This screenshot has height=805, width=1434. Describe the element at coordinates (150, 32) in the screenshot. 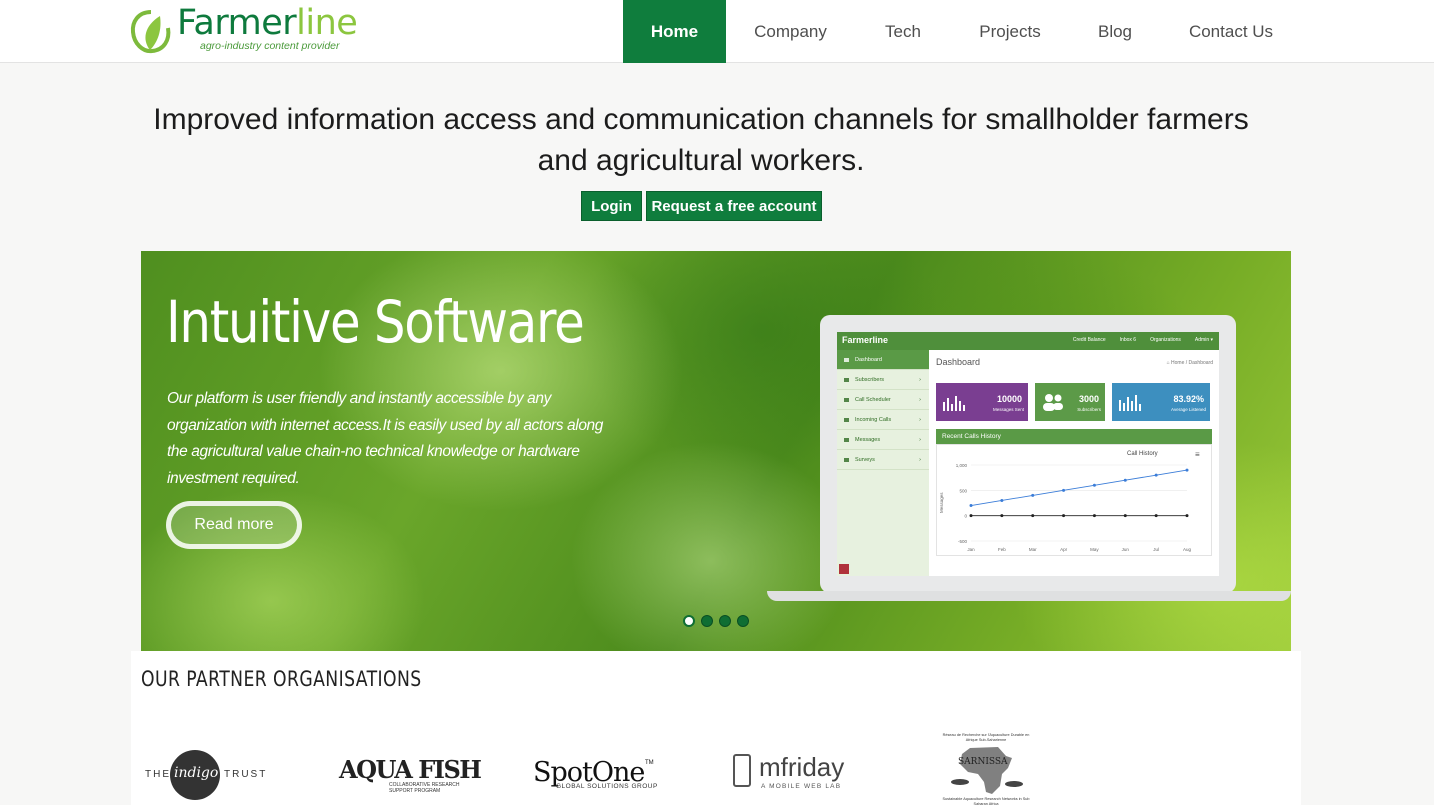

I see `leaf-icon` at that location.